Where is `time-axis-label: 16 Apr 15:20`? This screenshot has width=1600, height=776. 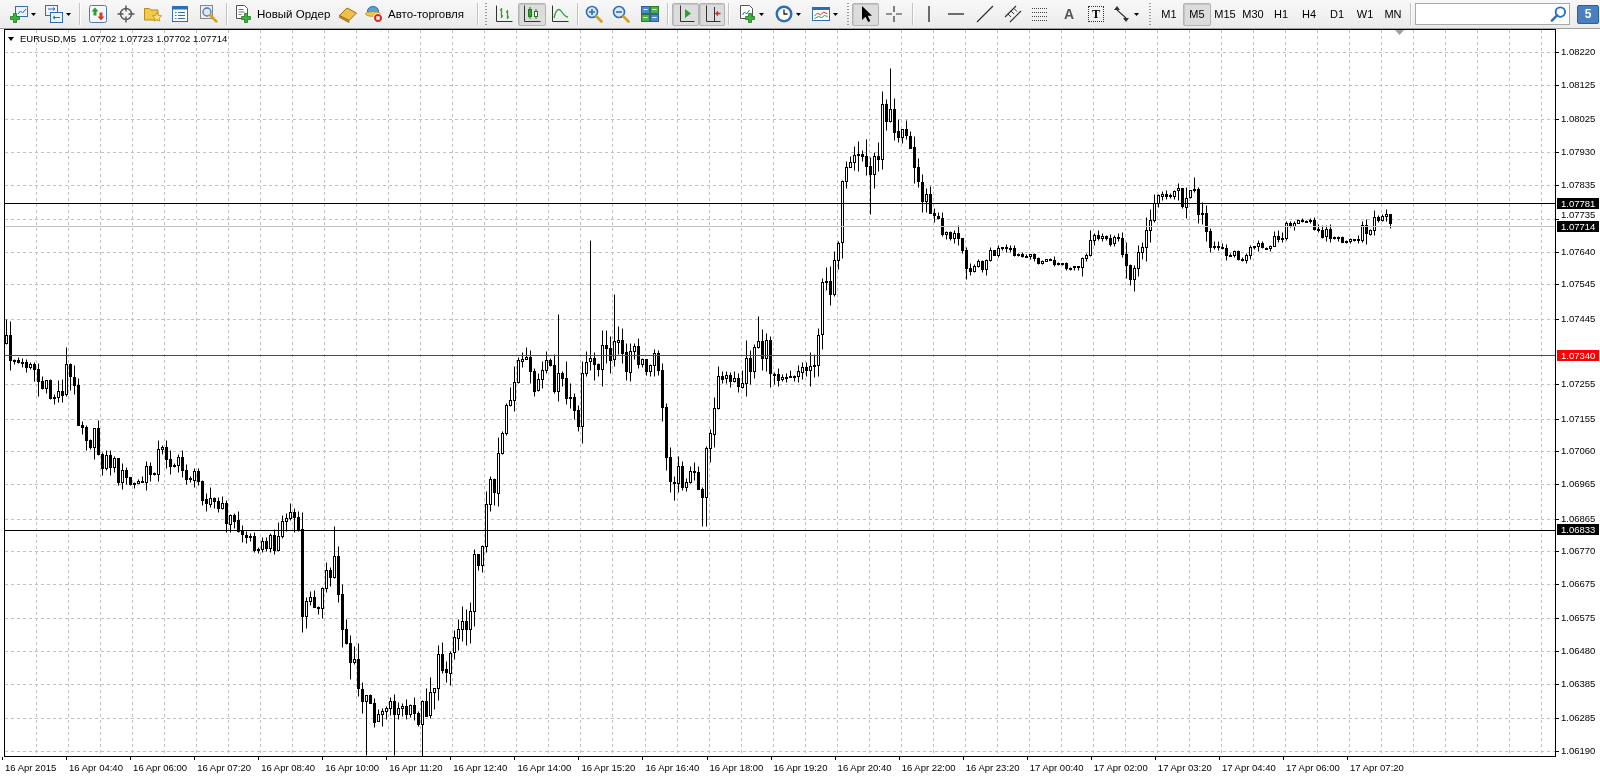 time-axis-label: 16 Apr 15:20 is located at coordinates (608, 767).